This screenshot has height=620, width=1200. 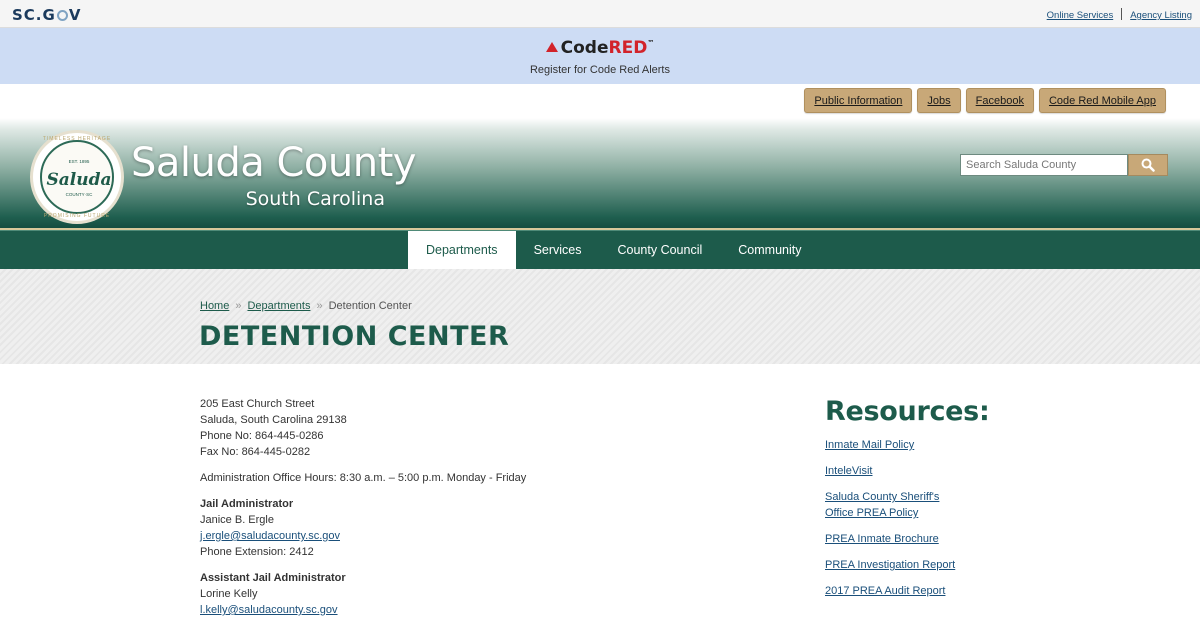 What do you see at coordinates (75, 15) in the screenshot?
I see `scgov-logo-suffix: V` at bounding box center [75, 15].